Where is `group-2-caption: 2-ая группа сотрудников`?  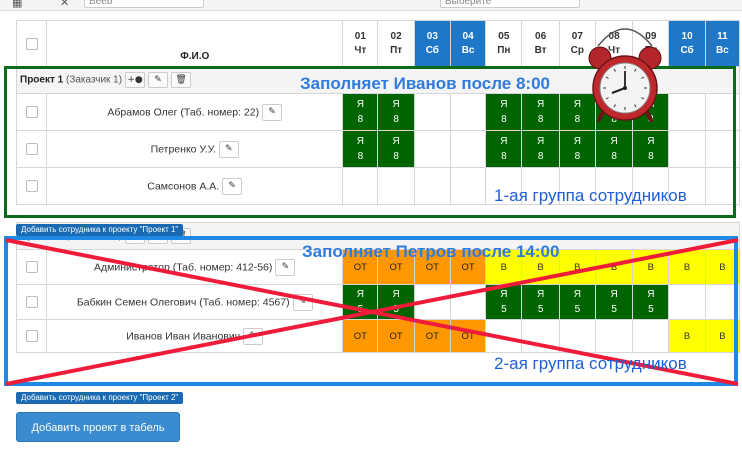 group-2-caption: 2-ая группа сотрудников is located at coordinates (590, 363).